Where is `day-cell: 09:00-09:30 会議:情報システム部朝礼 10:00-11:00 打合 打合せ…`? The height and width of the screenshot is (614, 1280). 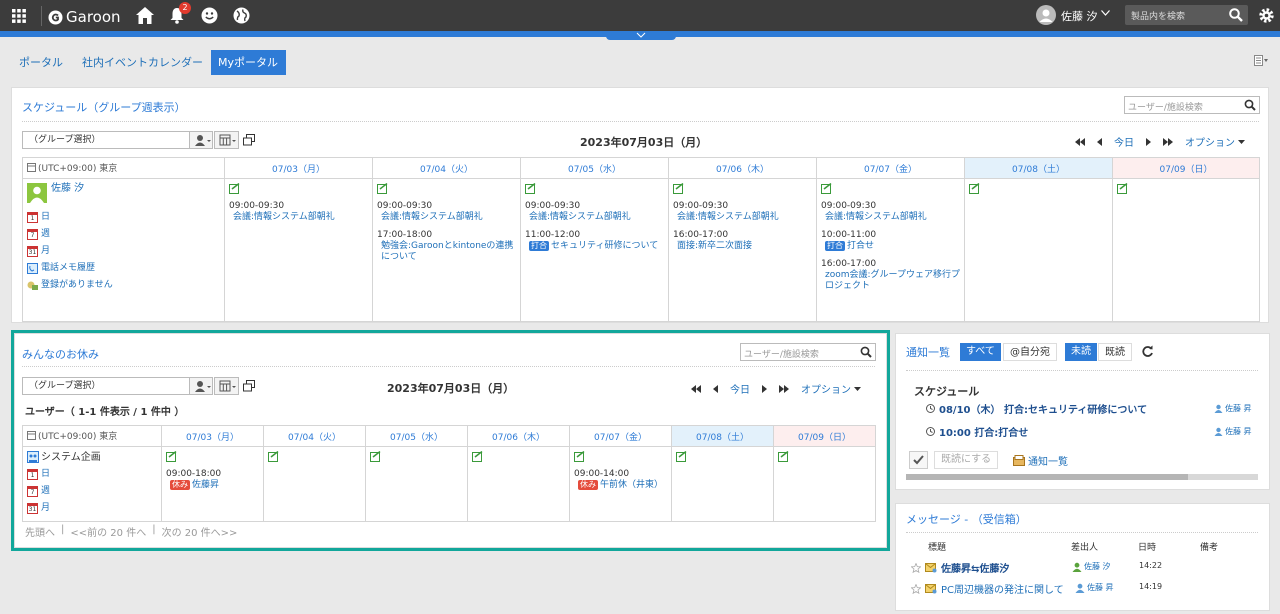 day-cell: 09:00-09:30 会議:情報システム部朝礼 10:00-11:00 打合 打合せ… is located at coordinates (890, 250).